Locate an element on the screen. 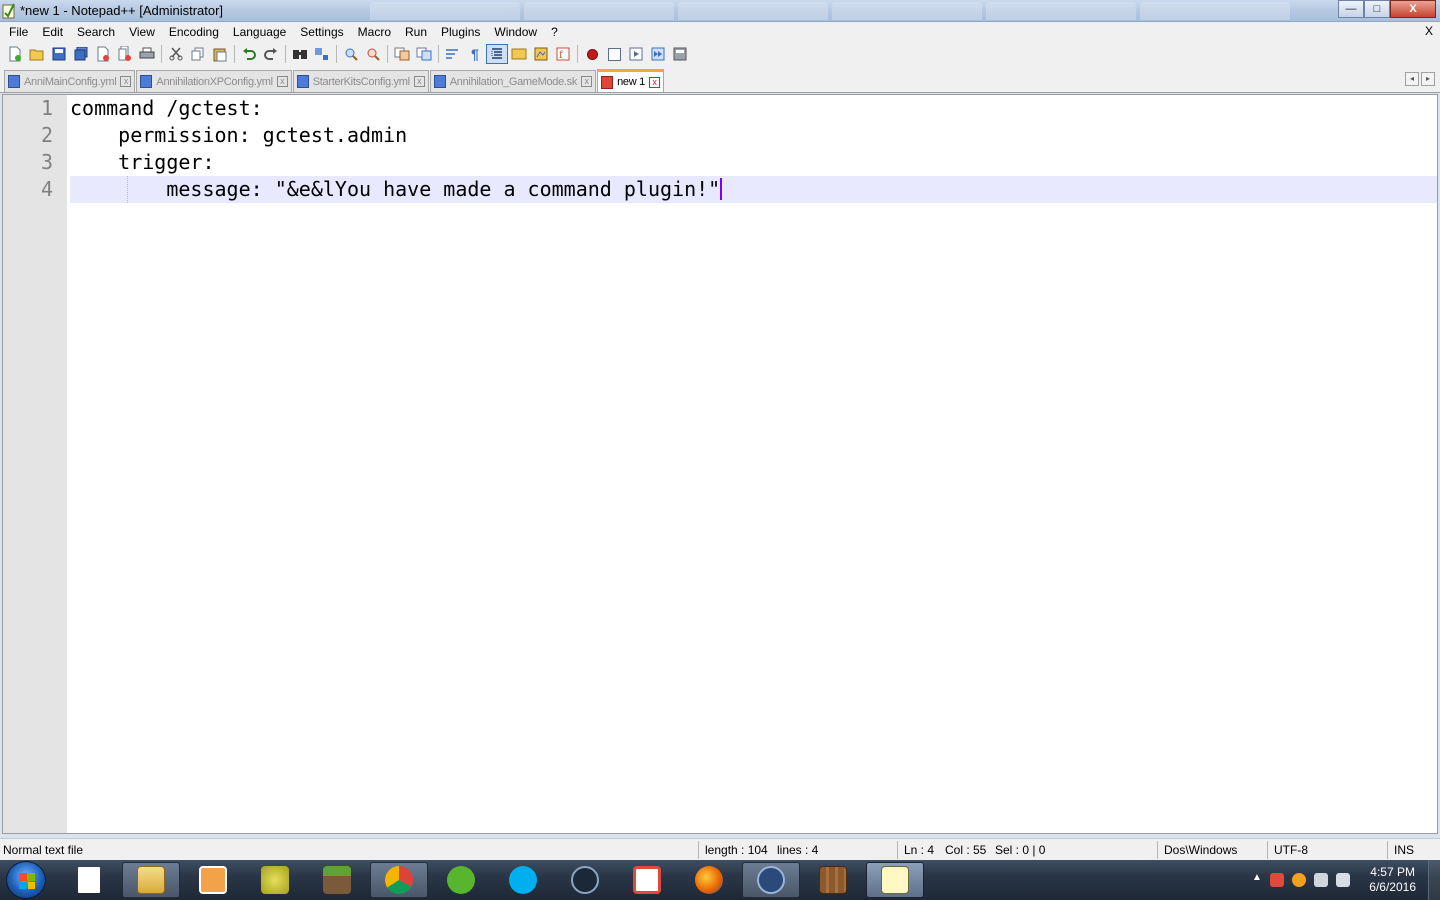  notepadpp-icon is located at coordinates (895, 880).